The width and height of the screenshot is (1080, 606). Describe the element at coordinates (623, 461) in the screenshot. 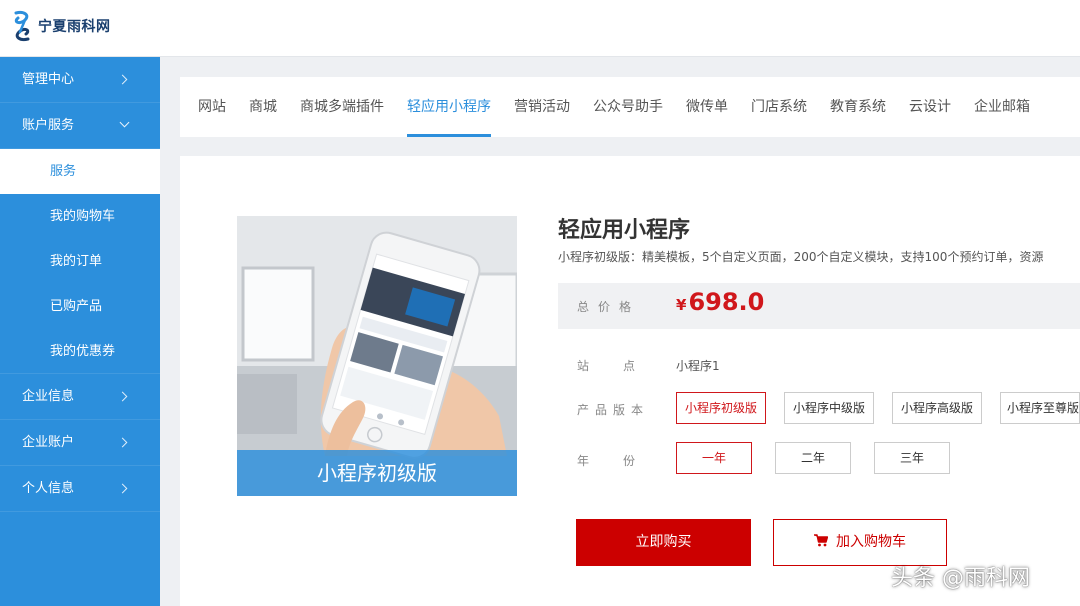

I see `year-label: 年份` at that location.